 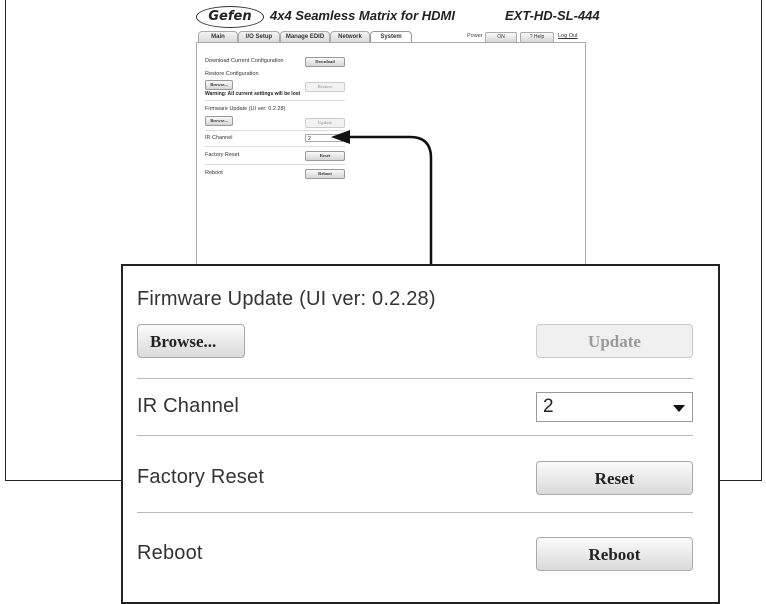 What do you see at coordinates (232, 74) in the screenshot?
I see `restore-label: Restore Configuration` at bounding box center [232, 74].